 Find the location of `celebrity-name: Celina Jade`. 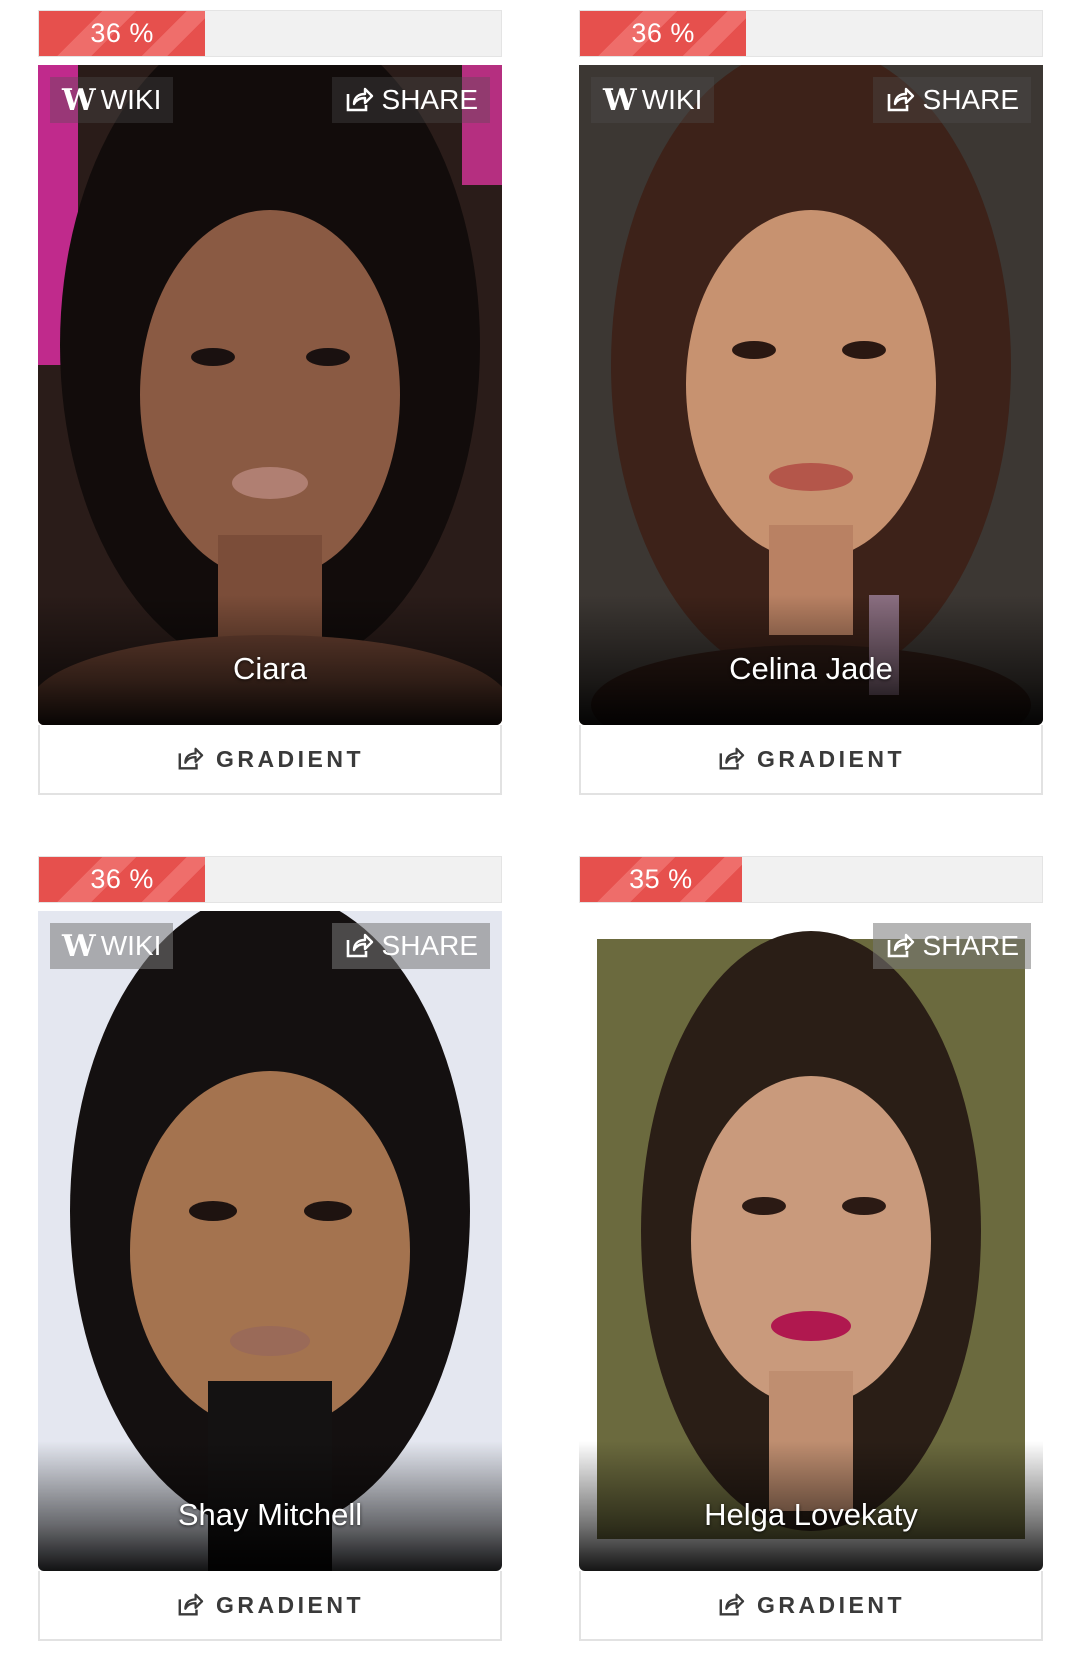

celebrity-name: Celina Jade is located at coordinates (811, 668).